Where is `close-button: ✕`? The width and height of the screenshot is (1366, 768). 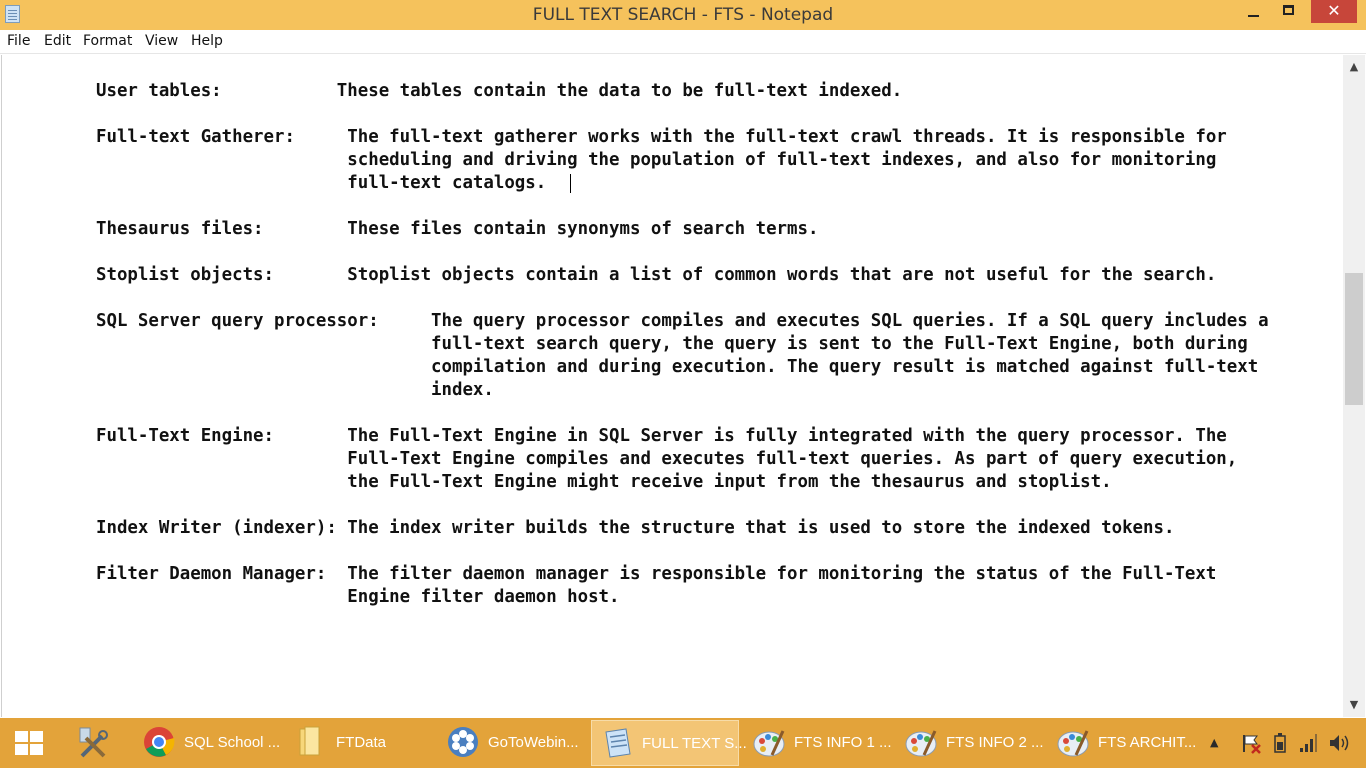 close-button: ✕ is located at coordinates (1334, 11).